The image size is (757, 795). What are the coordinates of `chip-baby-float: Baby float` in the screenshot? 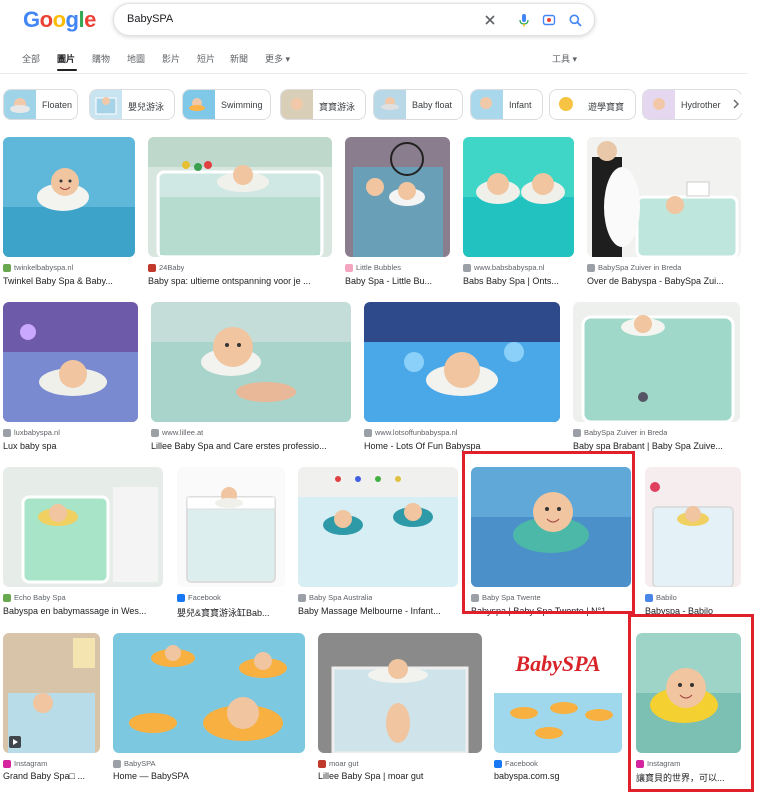 It's located at (418, 104).